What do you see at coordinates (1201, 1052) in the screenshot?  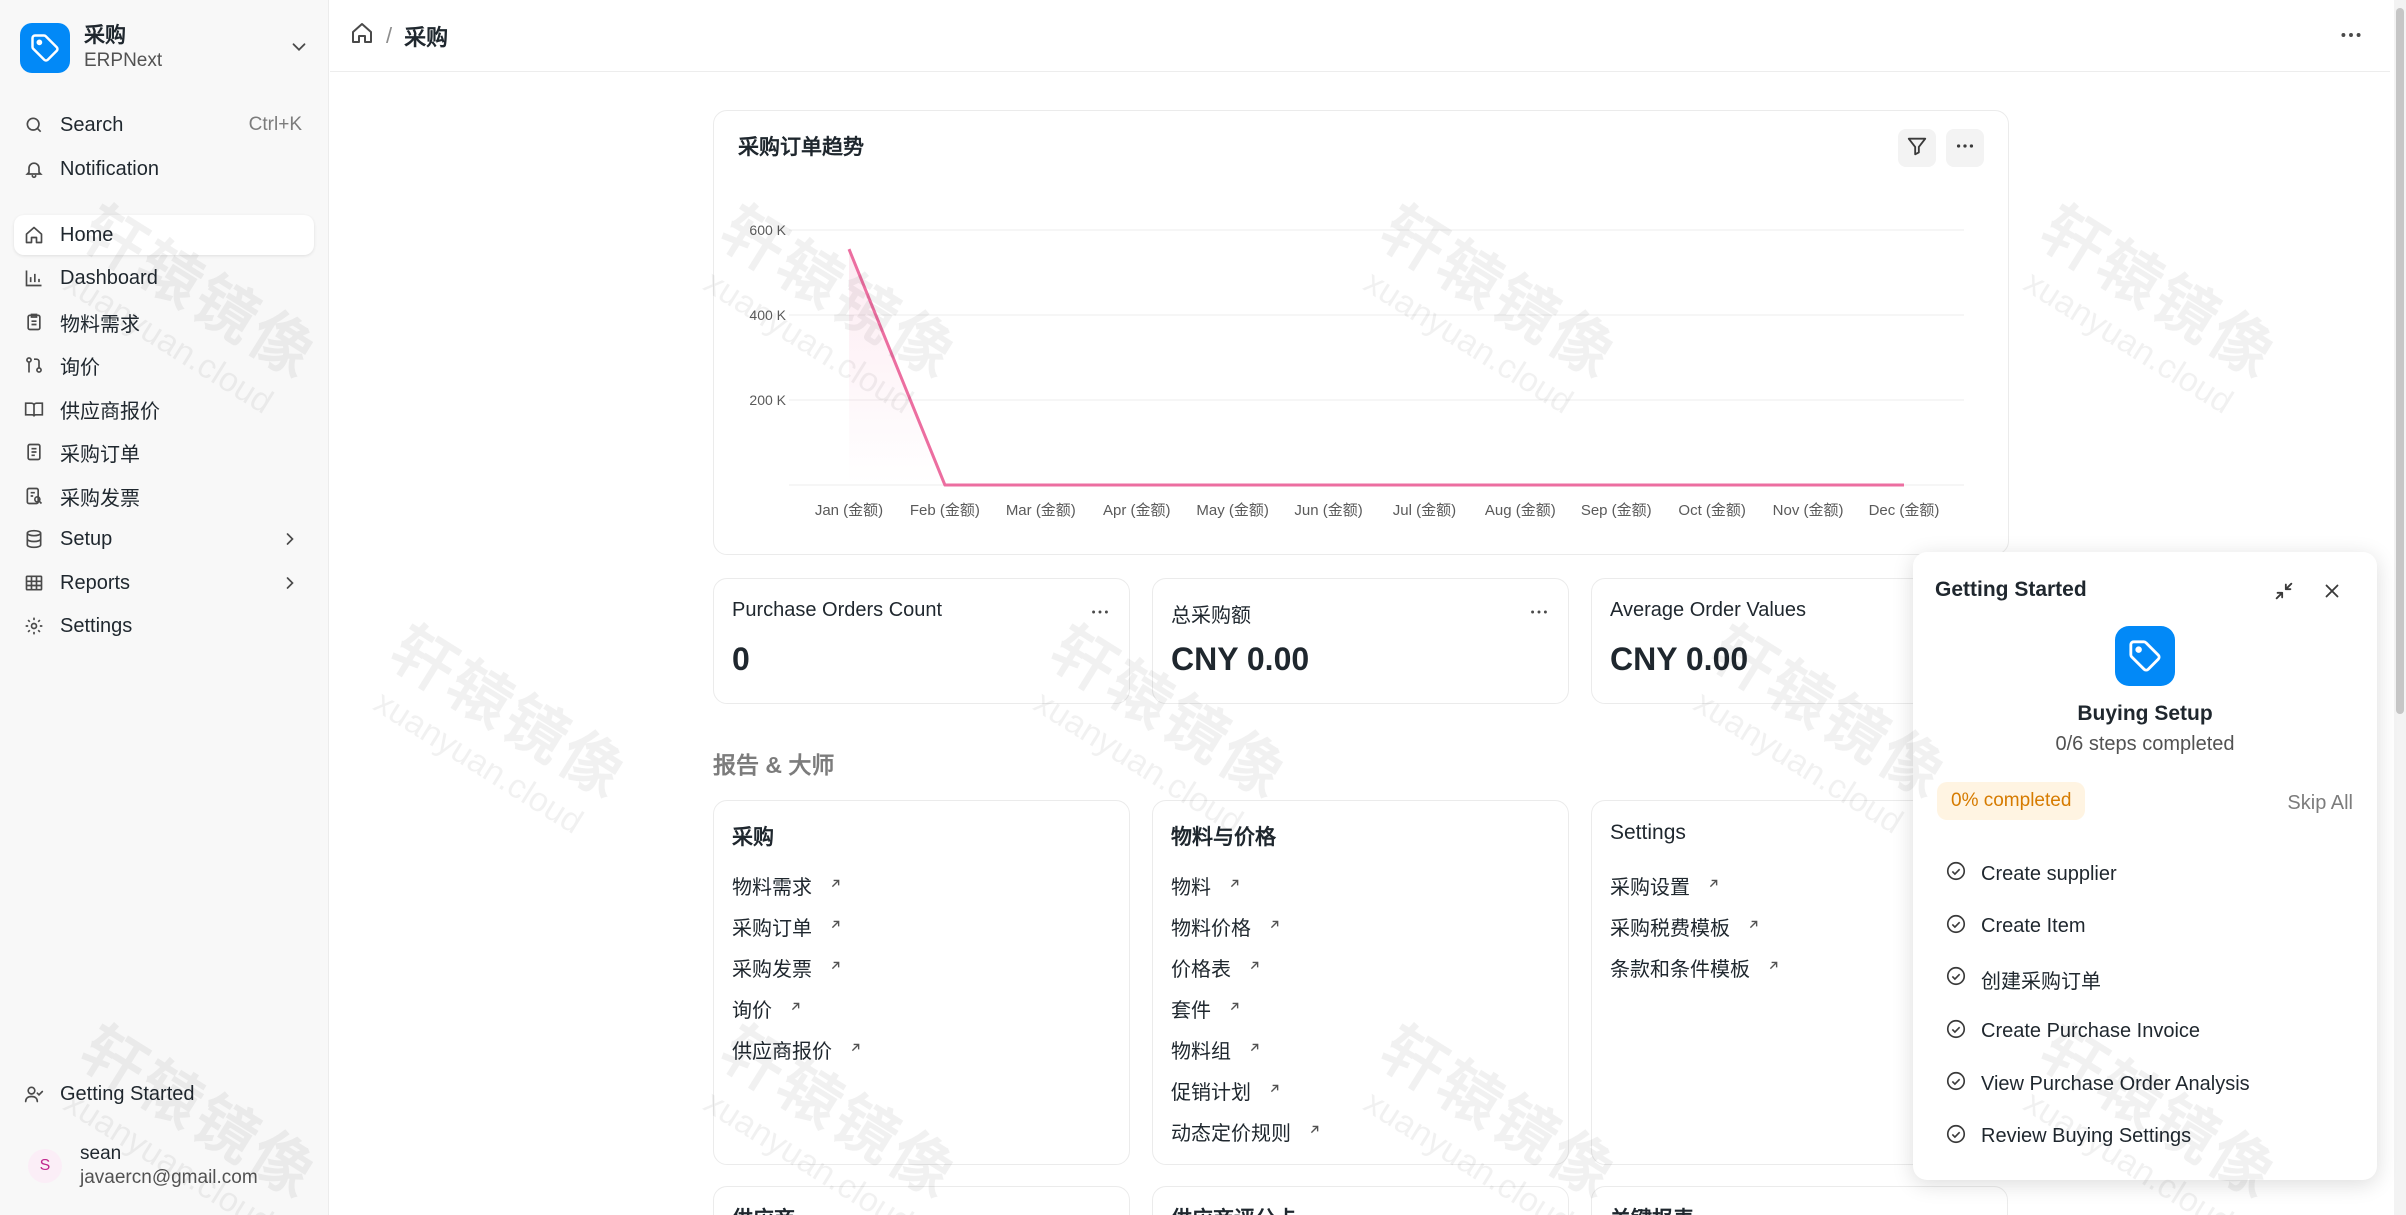 I see `link-label: 物料组` at bounding box center [1201, 1052].